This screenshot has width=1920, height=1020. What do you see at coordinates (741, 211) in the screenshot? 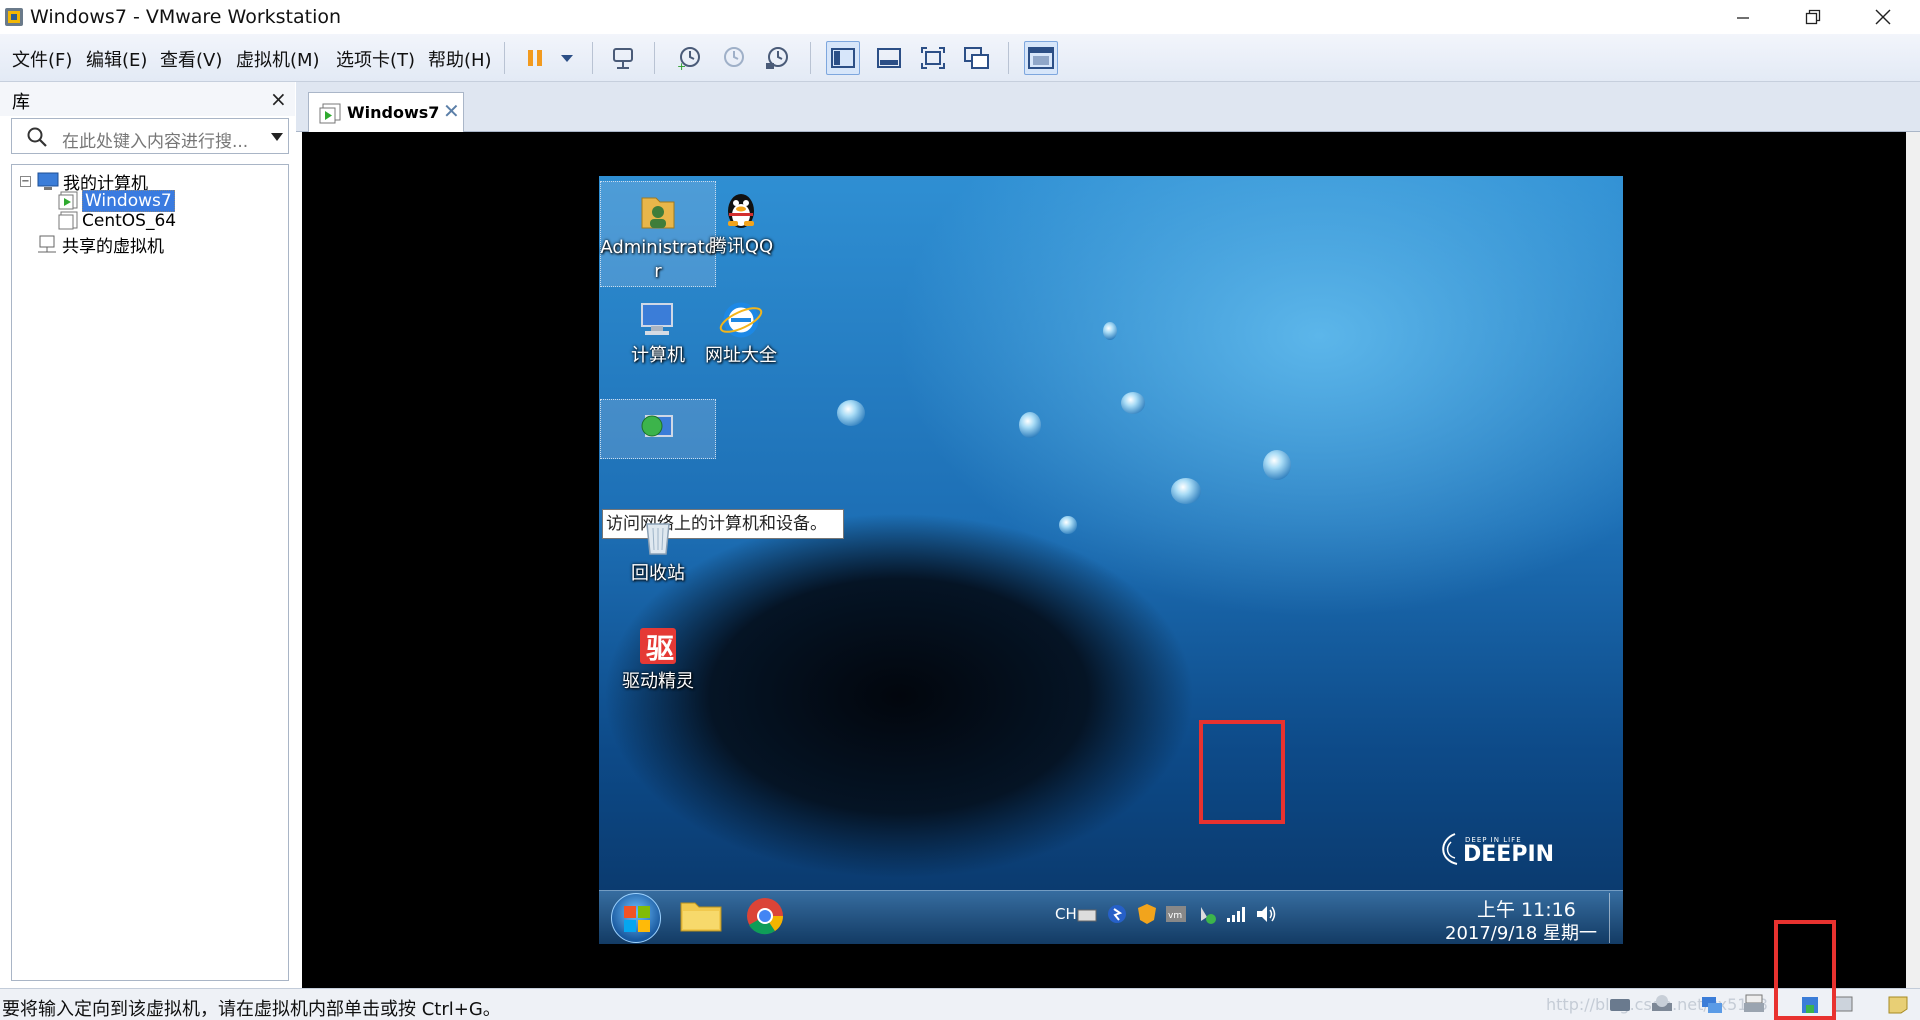
I see `qq-penguin-icon` at bounding box center [741, 211].